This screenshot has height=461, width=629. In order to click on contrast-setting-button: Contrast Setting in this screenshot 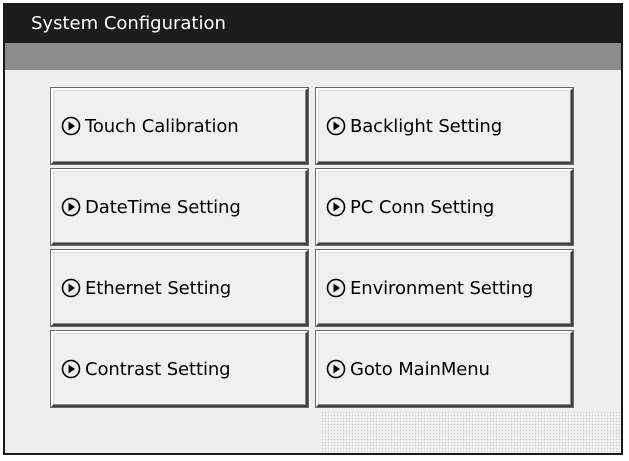, I will do `click(179, 369)`.